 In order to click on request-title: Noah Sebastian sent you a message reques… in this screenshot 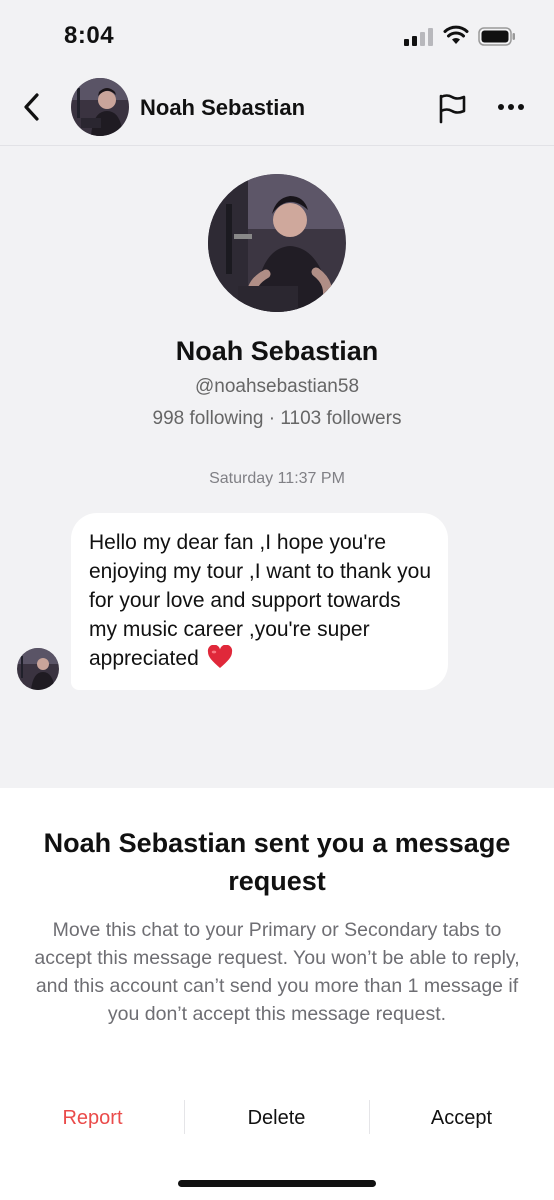, I will do `click(277, 862)`.